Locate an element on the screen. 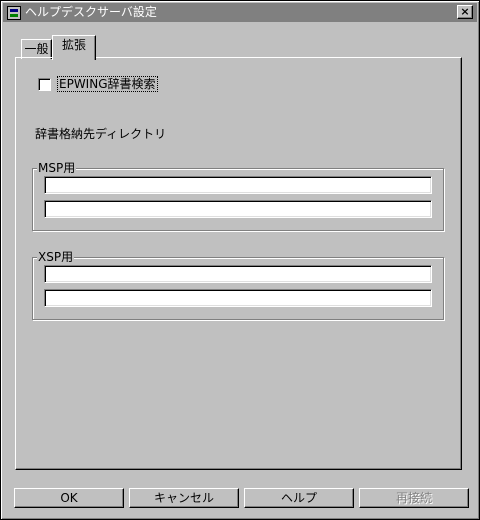 Image resolution: width=480 pixels, height=520 pixels. xsp-groupbox: XSP用 is located at coordinates (238, 285).